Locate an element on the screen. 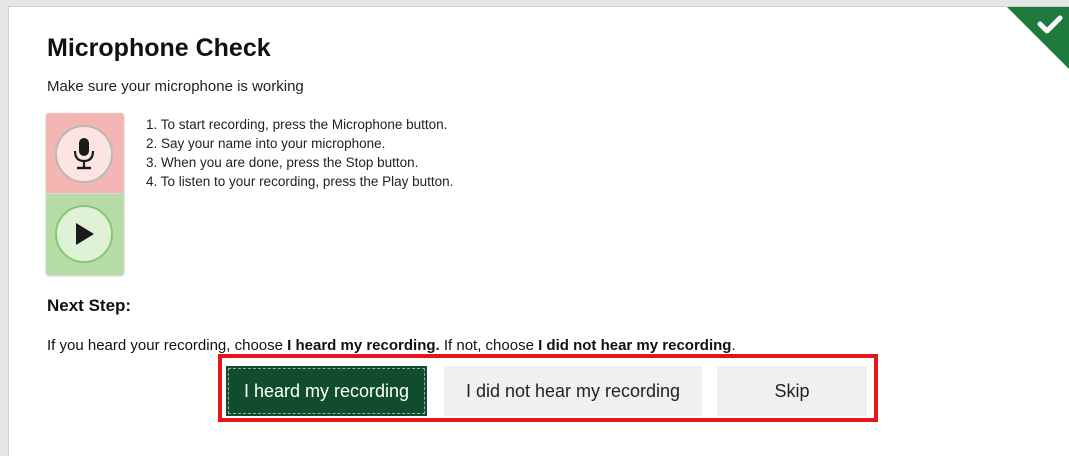  next-step-heading: Next Step: is located at coordinates (89, 305).